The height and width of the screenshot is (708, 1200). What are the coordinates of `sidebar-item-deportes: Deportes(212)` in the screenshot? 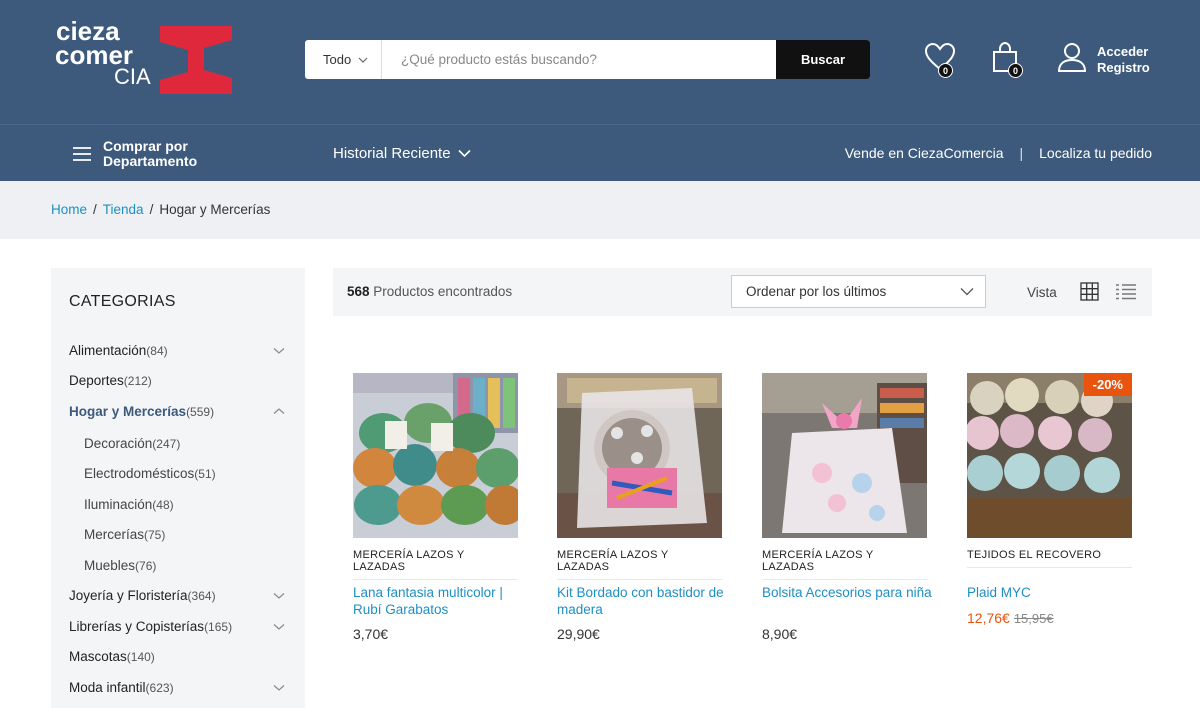 It's located at (110, 380).